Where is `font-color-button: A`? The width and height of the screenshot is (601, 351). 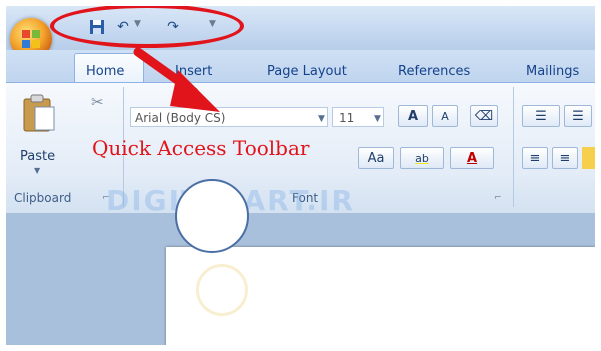 font-color-button: A is located at coordinates (472, 158).